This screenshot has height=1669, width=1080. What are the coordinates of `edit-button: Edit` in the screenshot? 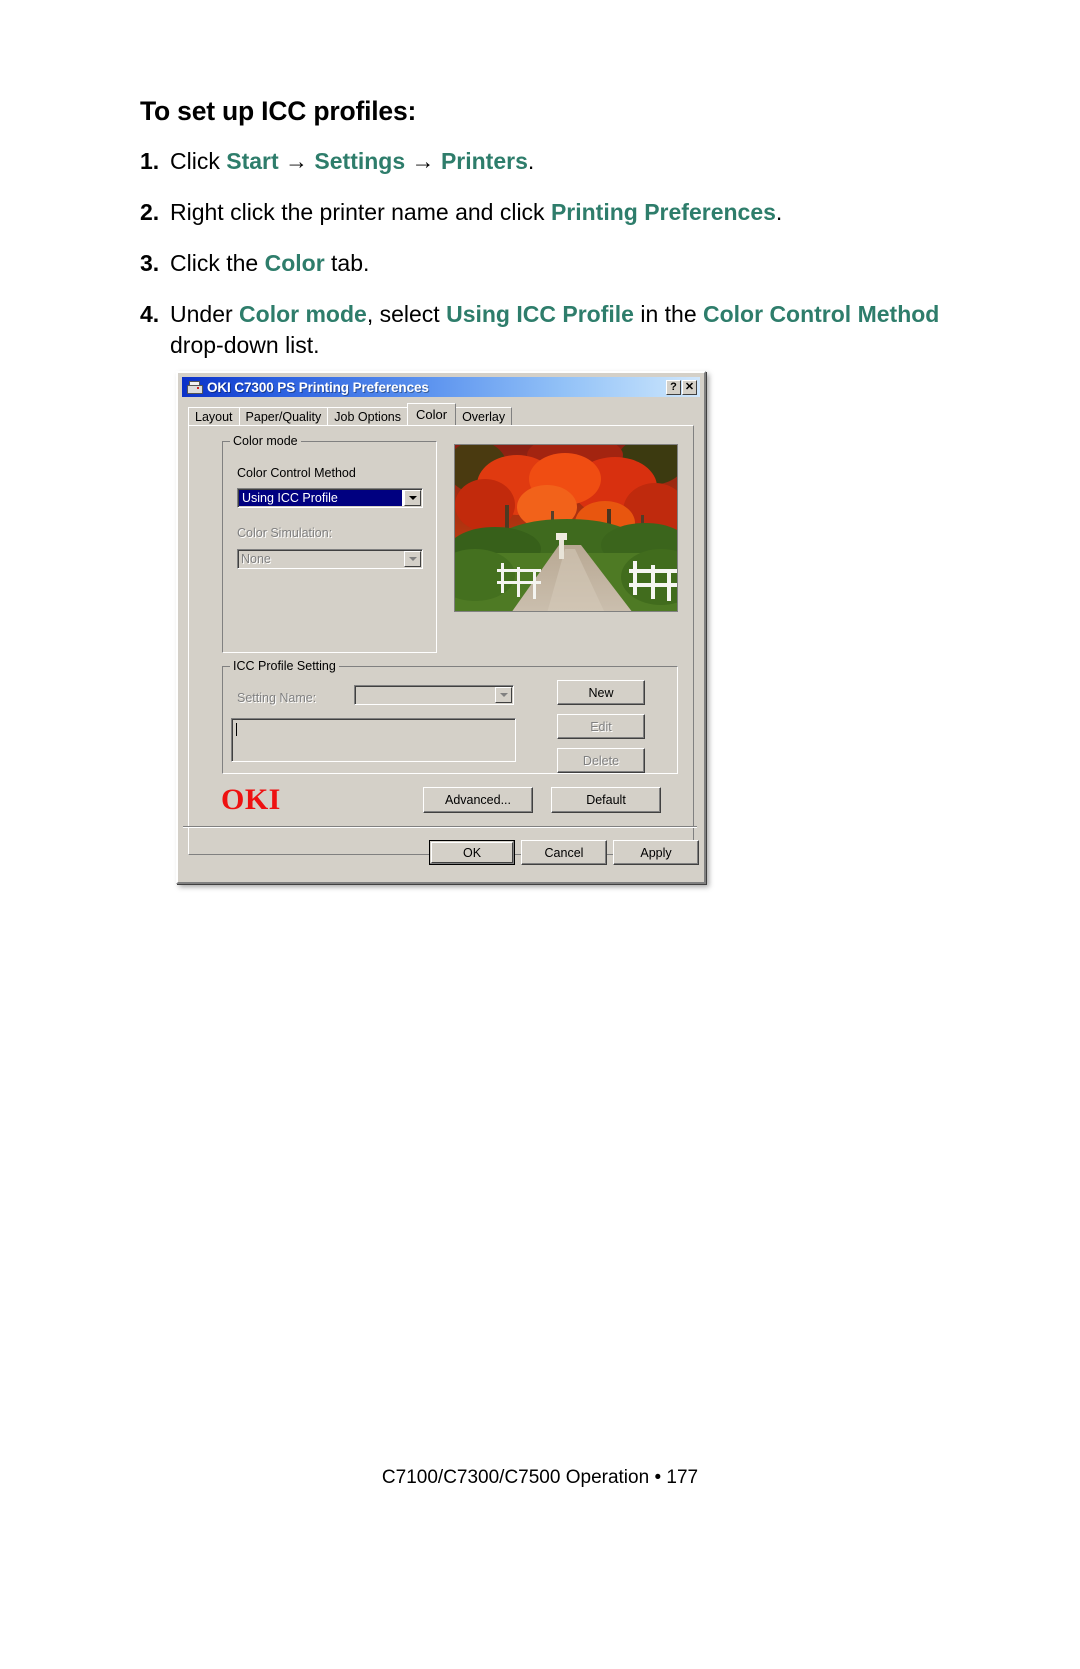 It's located at (601, 726).